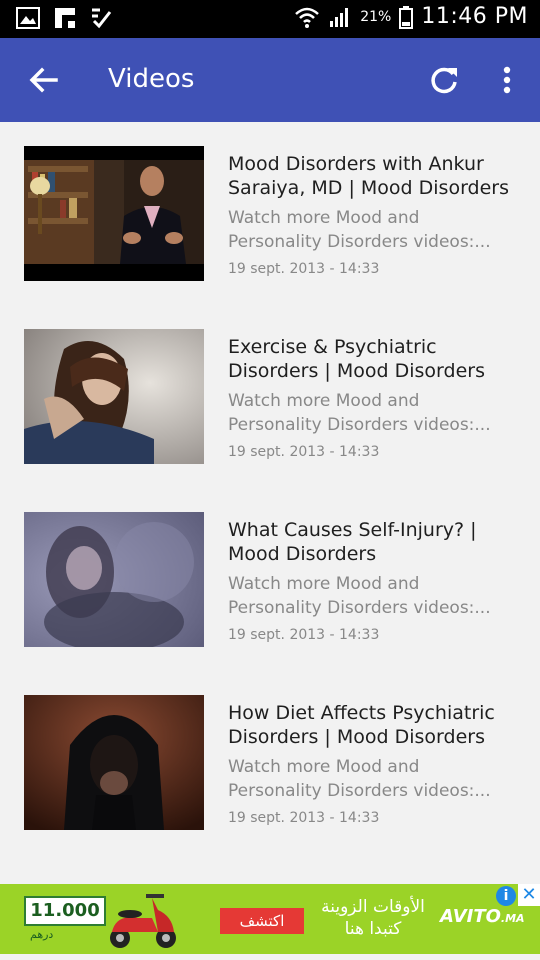 The height and width of the screenshot is (960, 540). Describe the element at coordinates (339, 17) in the screenshot. I see `signal-icon` at that location.